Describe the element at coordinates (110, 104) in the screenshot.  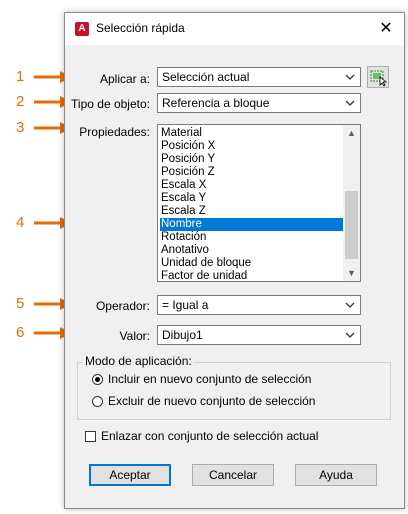
I see `object-type-label: Tipo de objeto:` at that location.